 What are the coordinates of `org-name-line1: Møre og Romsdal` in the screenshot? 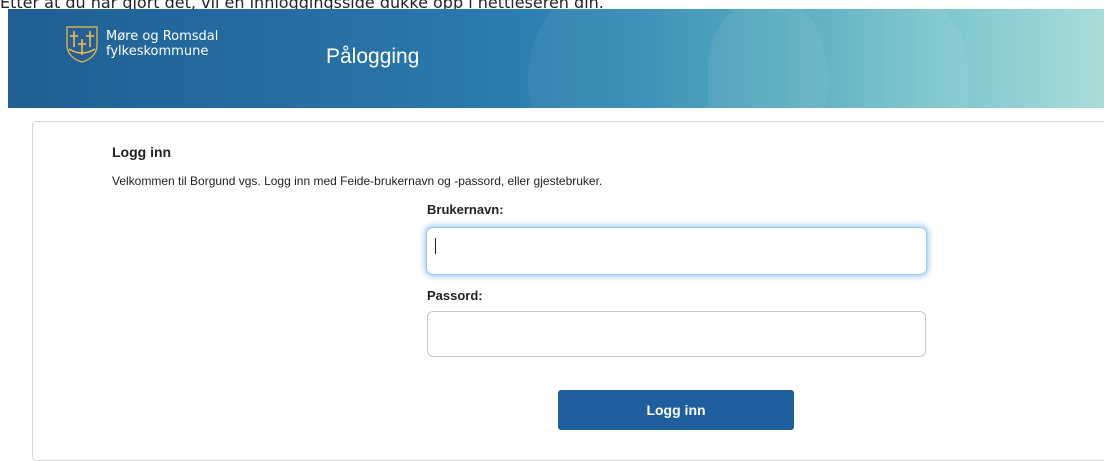 It's located at (162, 36).